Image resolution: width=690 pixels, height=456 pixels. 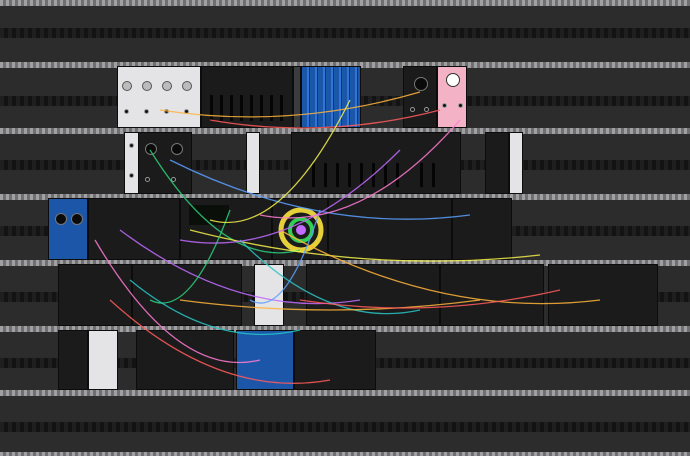 What do you see at coordinates (420, 97) in the screenshot?
I see `module-vco` at bounding box center [420, 97].